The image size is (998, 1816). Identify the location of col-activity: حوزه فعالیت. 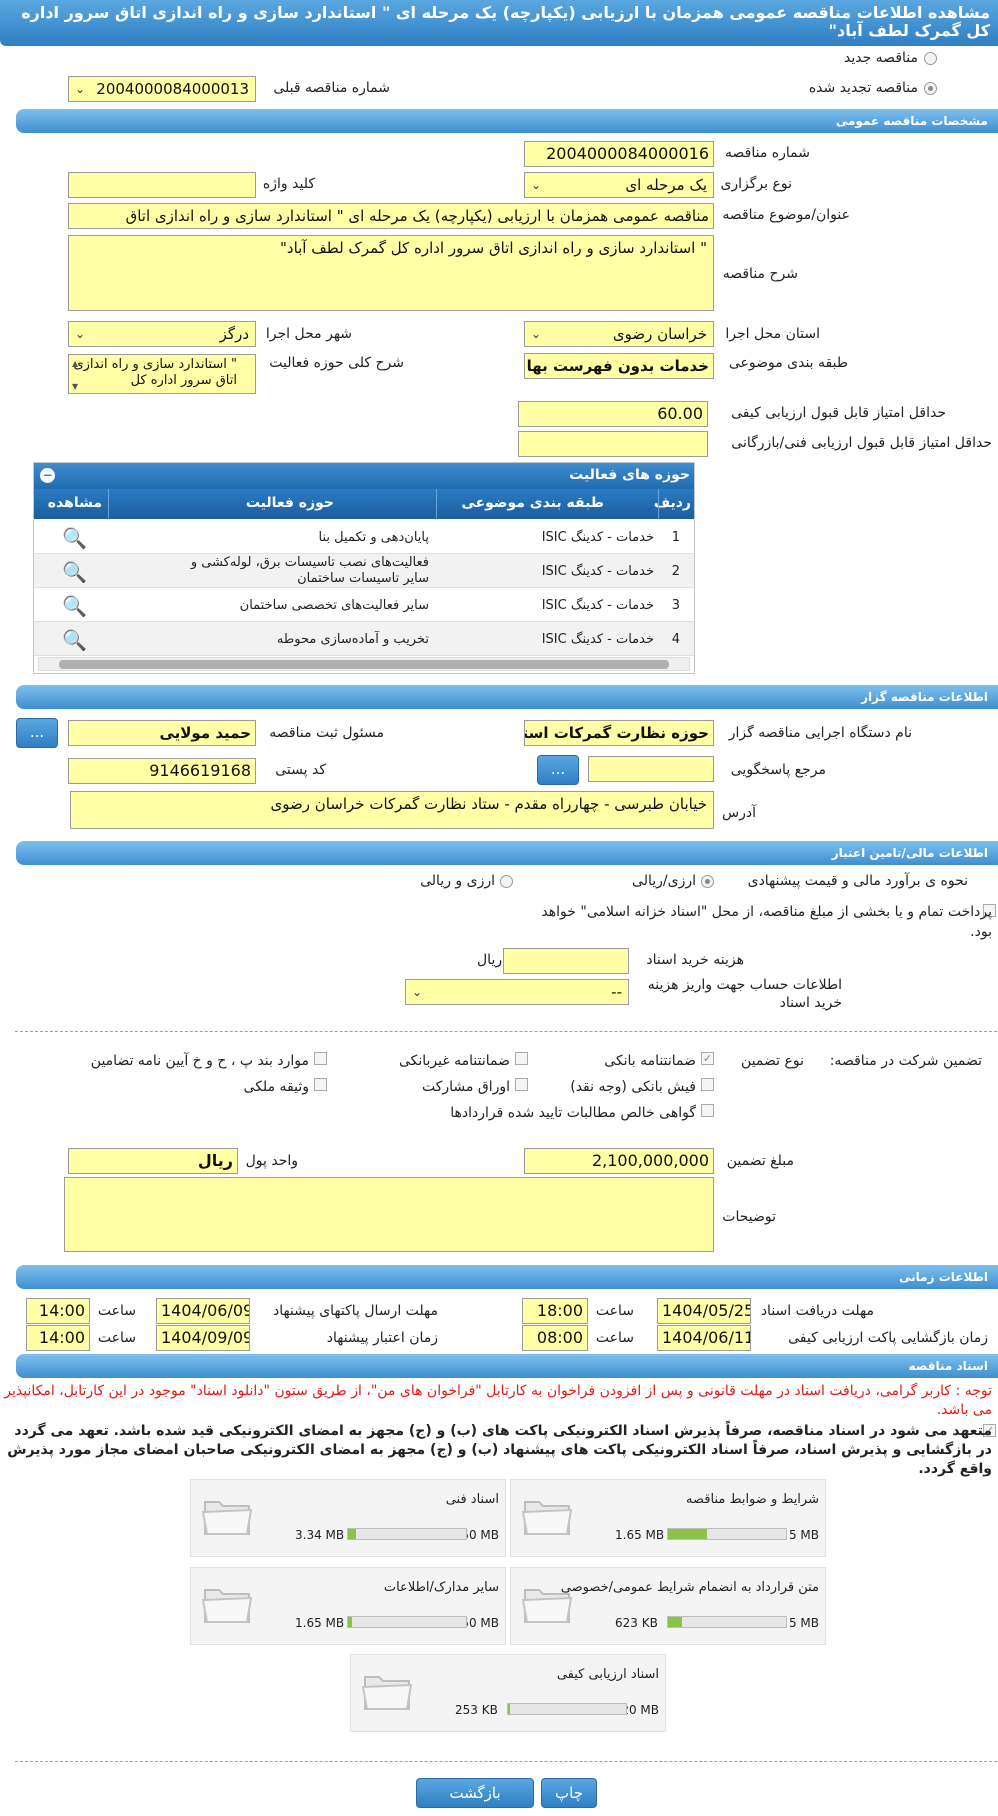
(289, 503).